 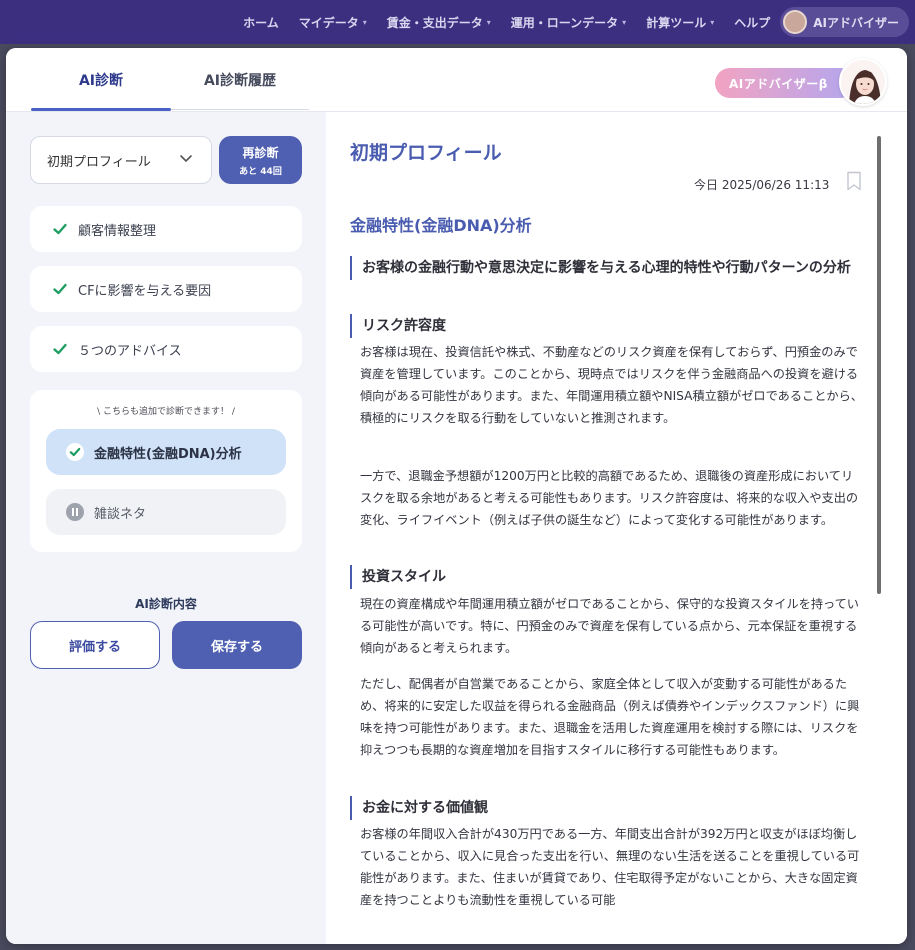 What do you see at coordinates (101, 109) in the screenshot?
I see `active-tab-indicator` at bounding box center [101, 109].